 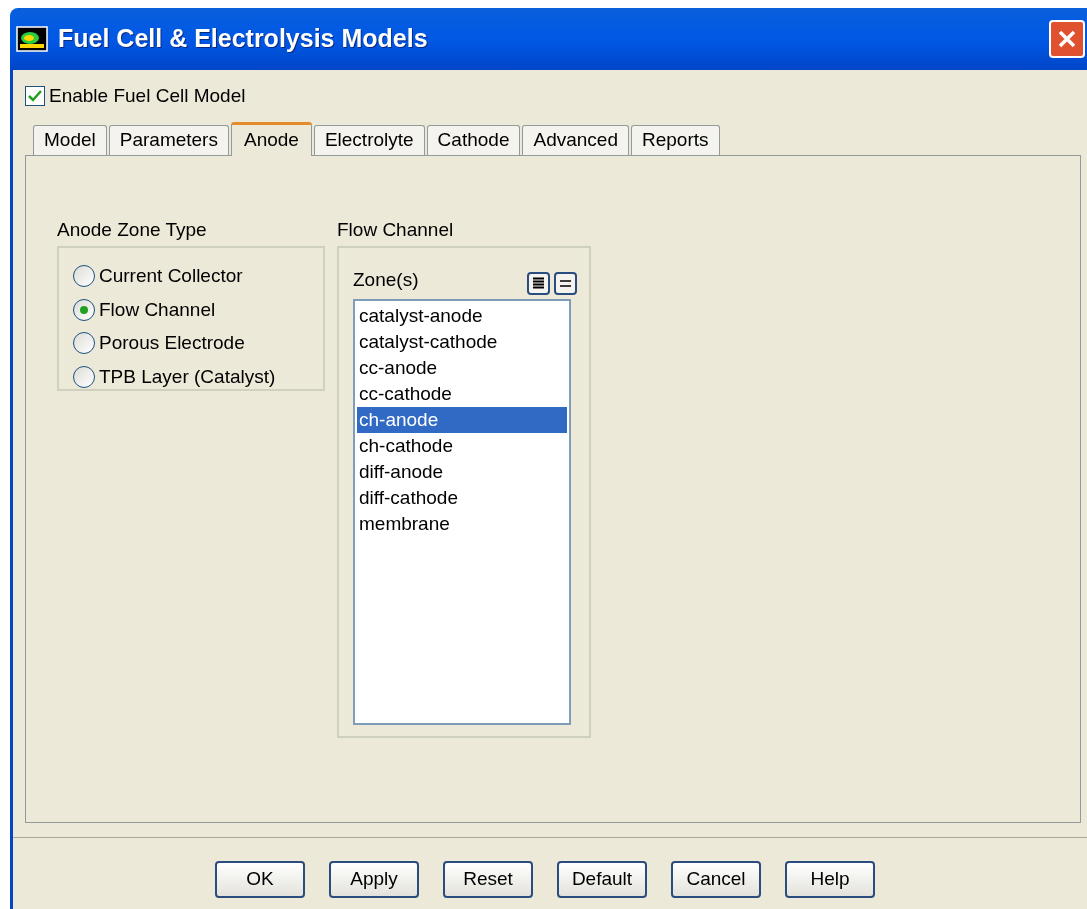 What do you see at coordinates (271, 138) in the screenshot?
I see `tab: Anode` at bounding box center [271, 138].